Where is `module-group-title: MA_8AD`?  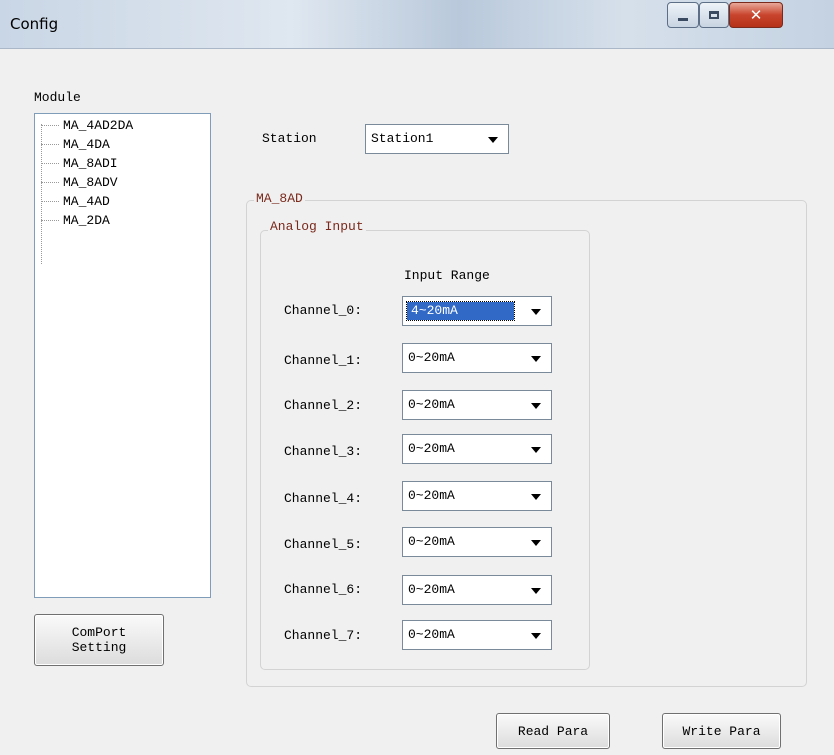
module-group-title: MA_8AD is located at coordinates (279, 198).